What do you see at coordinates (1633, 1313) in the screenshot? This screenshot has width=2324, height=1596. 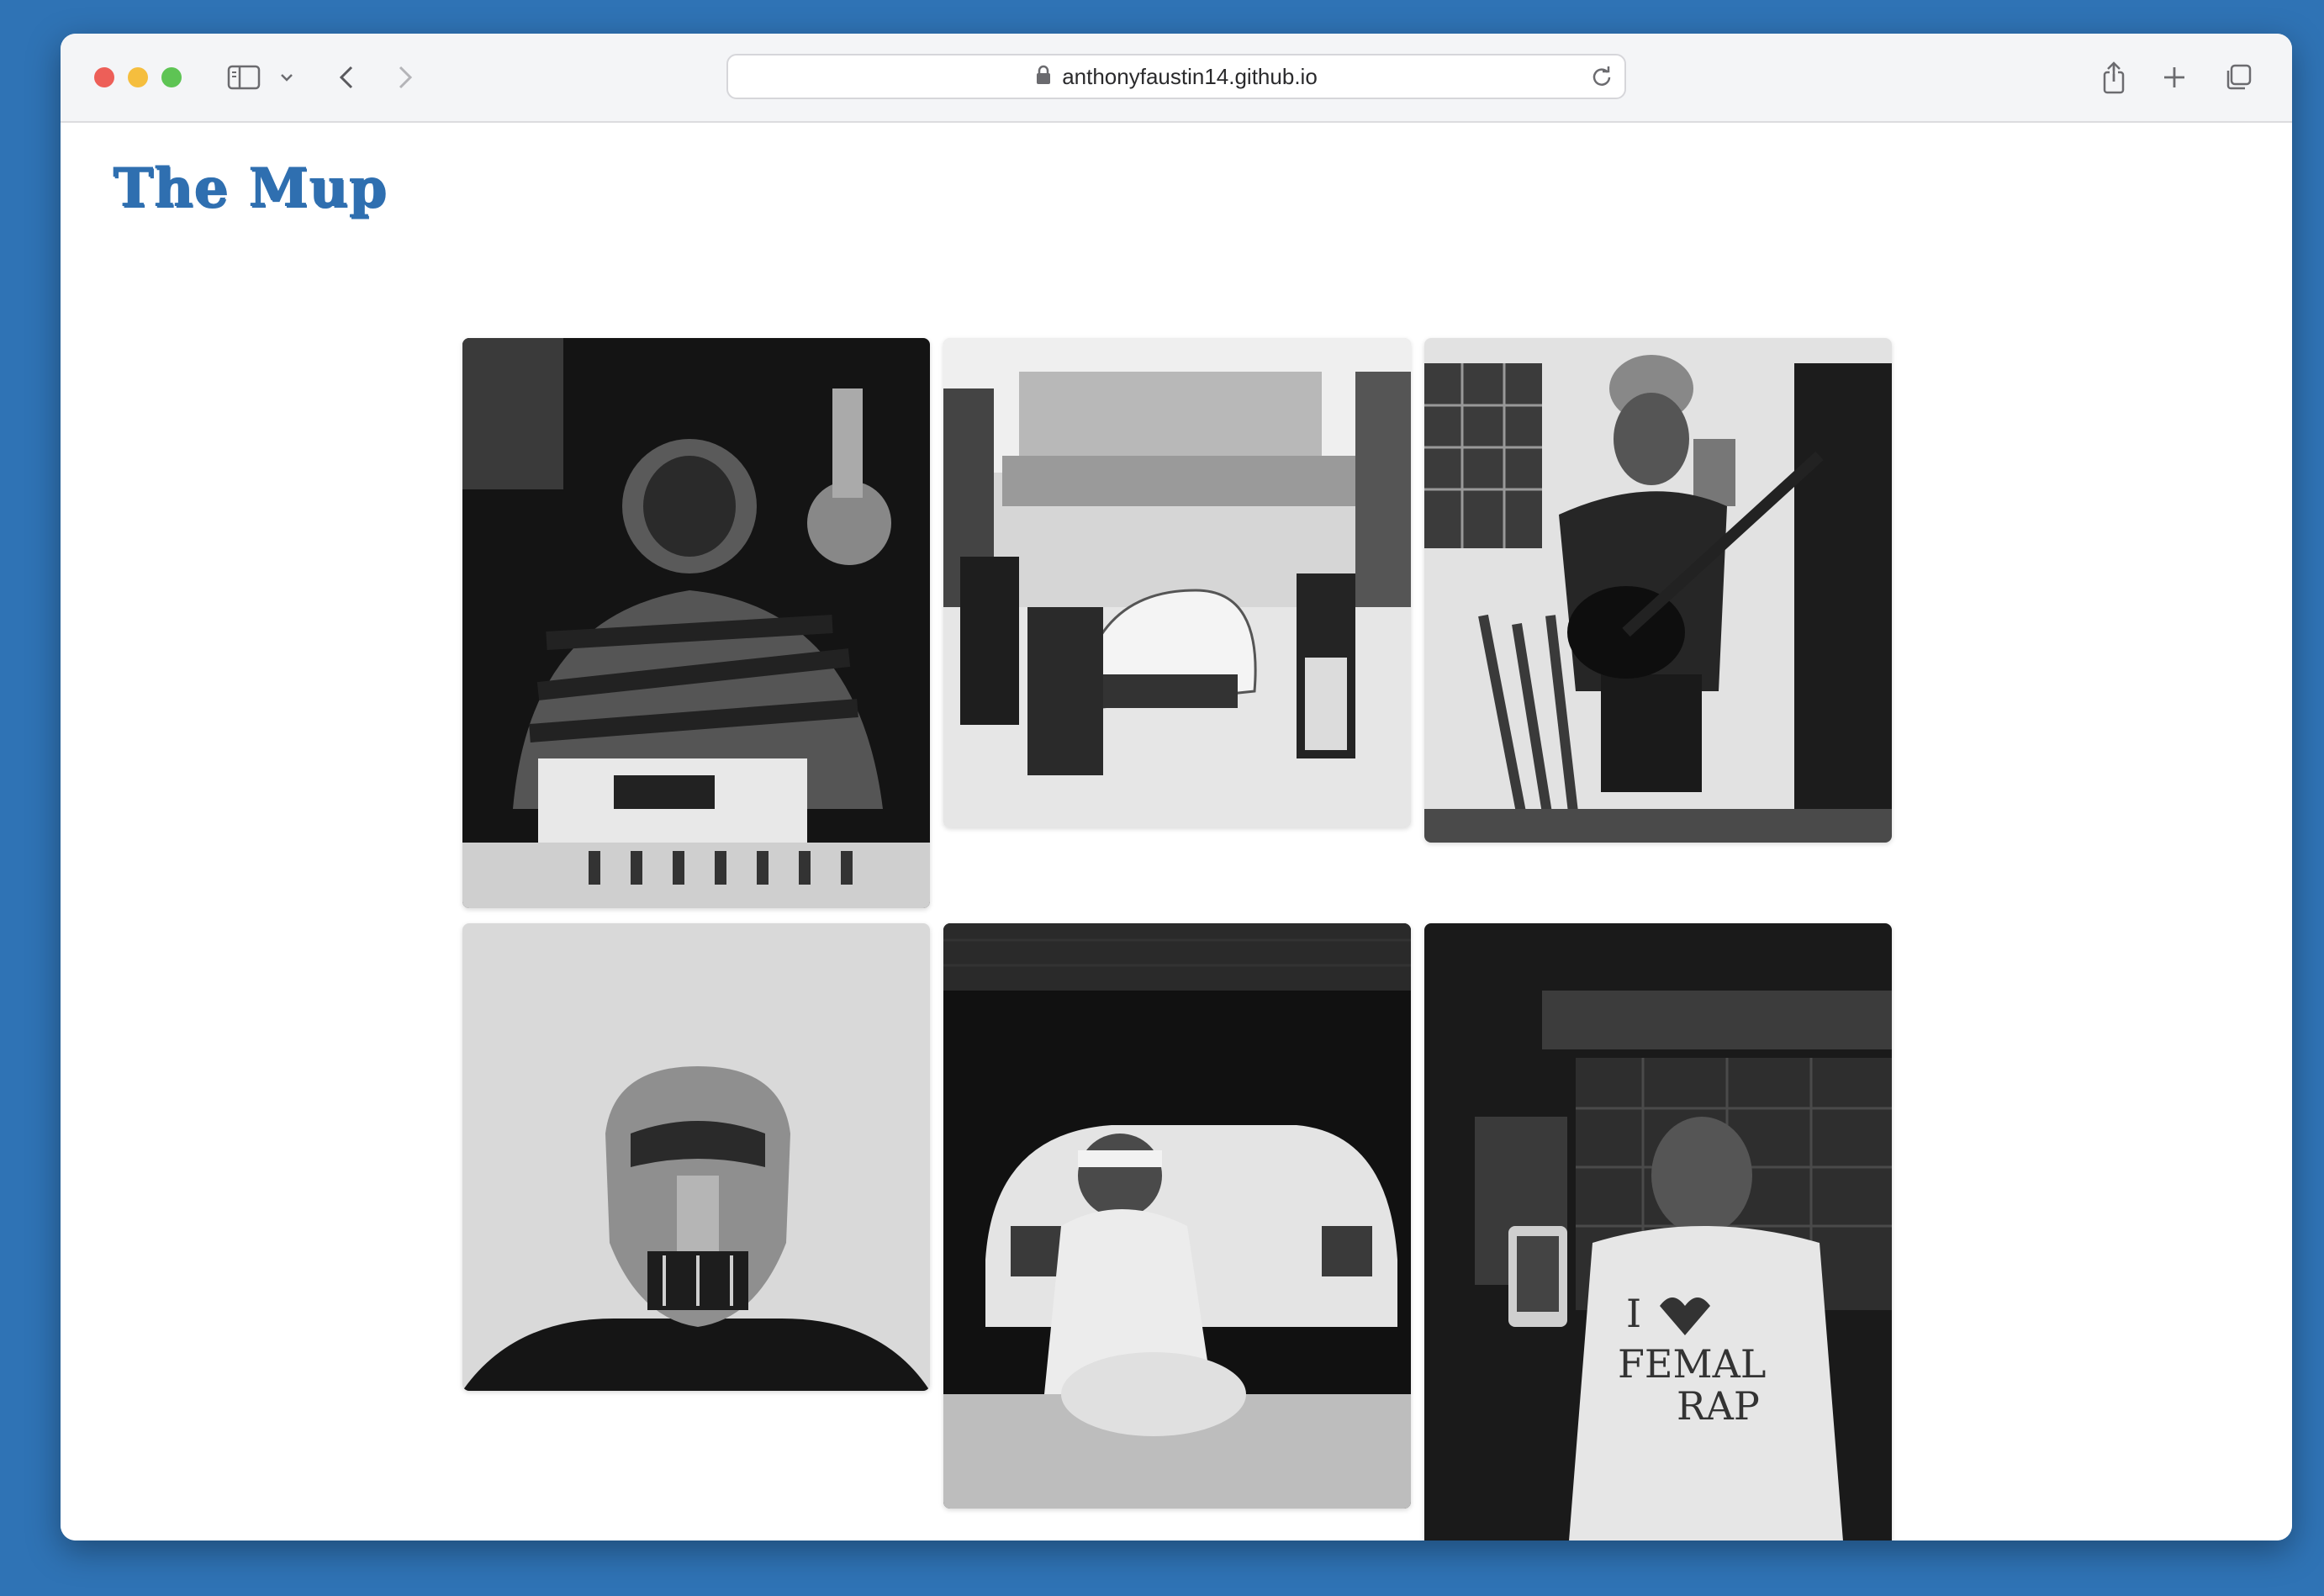 I see `svg-text: I` at bounding box center [1633, 1313].